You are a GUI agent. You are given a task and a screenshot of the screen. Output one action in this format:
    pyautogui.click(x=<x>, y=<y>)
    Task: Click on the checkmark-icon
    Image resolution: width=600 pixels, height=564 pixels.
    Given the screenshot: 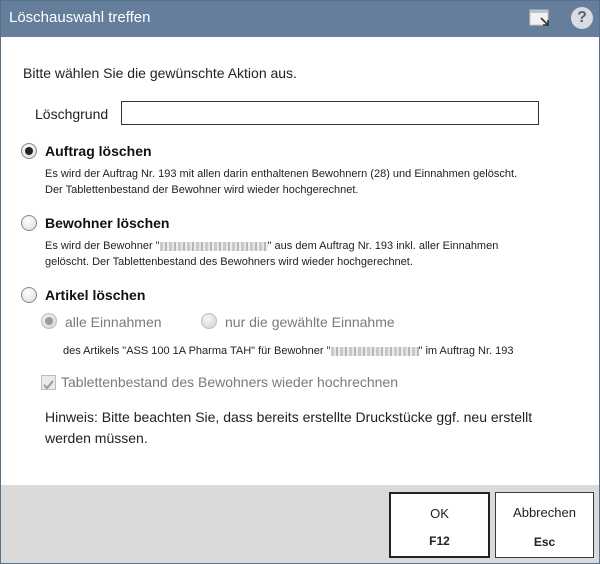 What is the action you would take?
    pyautogui.click(x=48, y=385)
    